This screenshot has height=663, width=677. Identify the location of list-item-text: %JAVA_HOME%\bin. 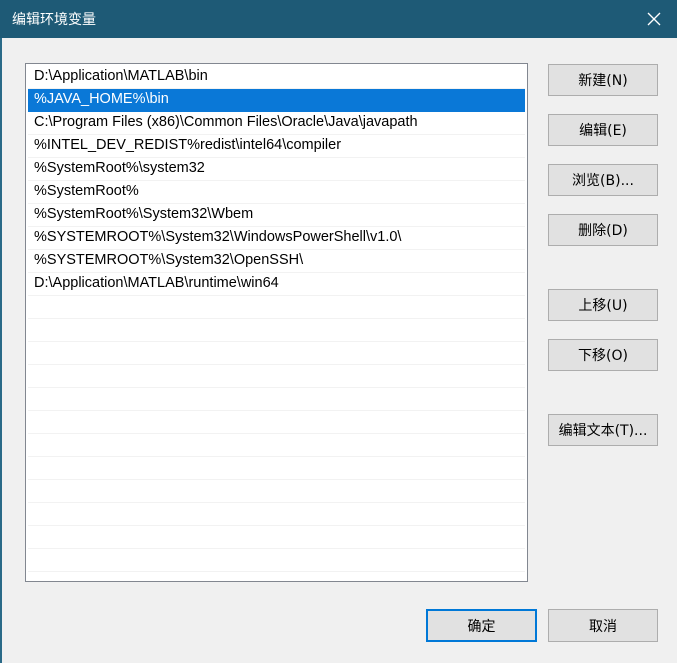
(101, 99).